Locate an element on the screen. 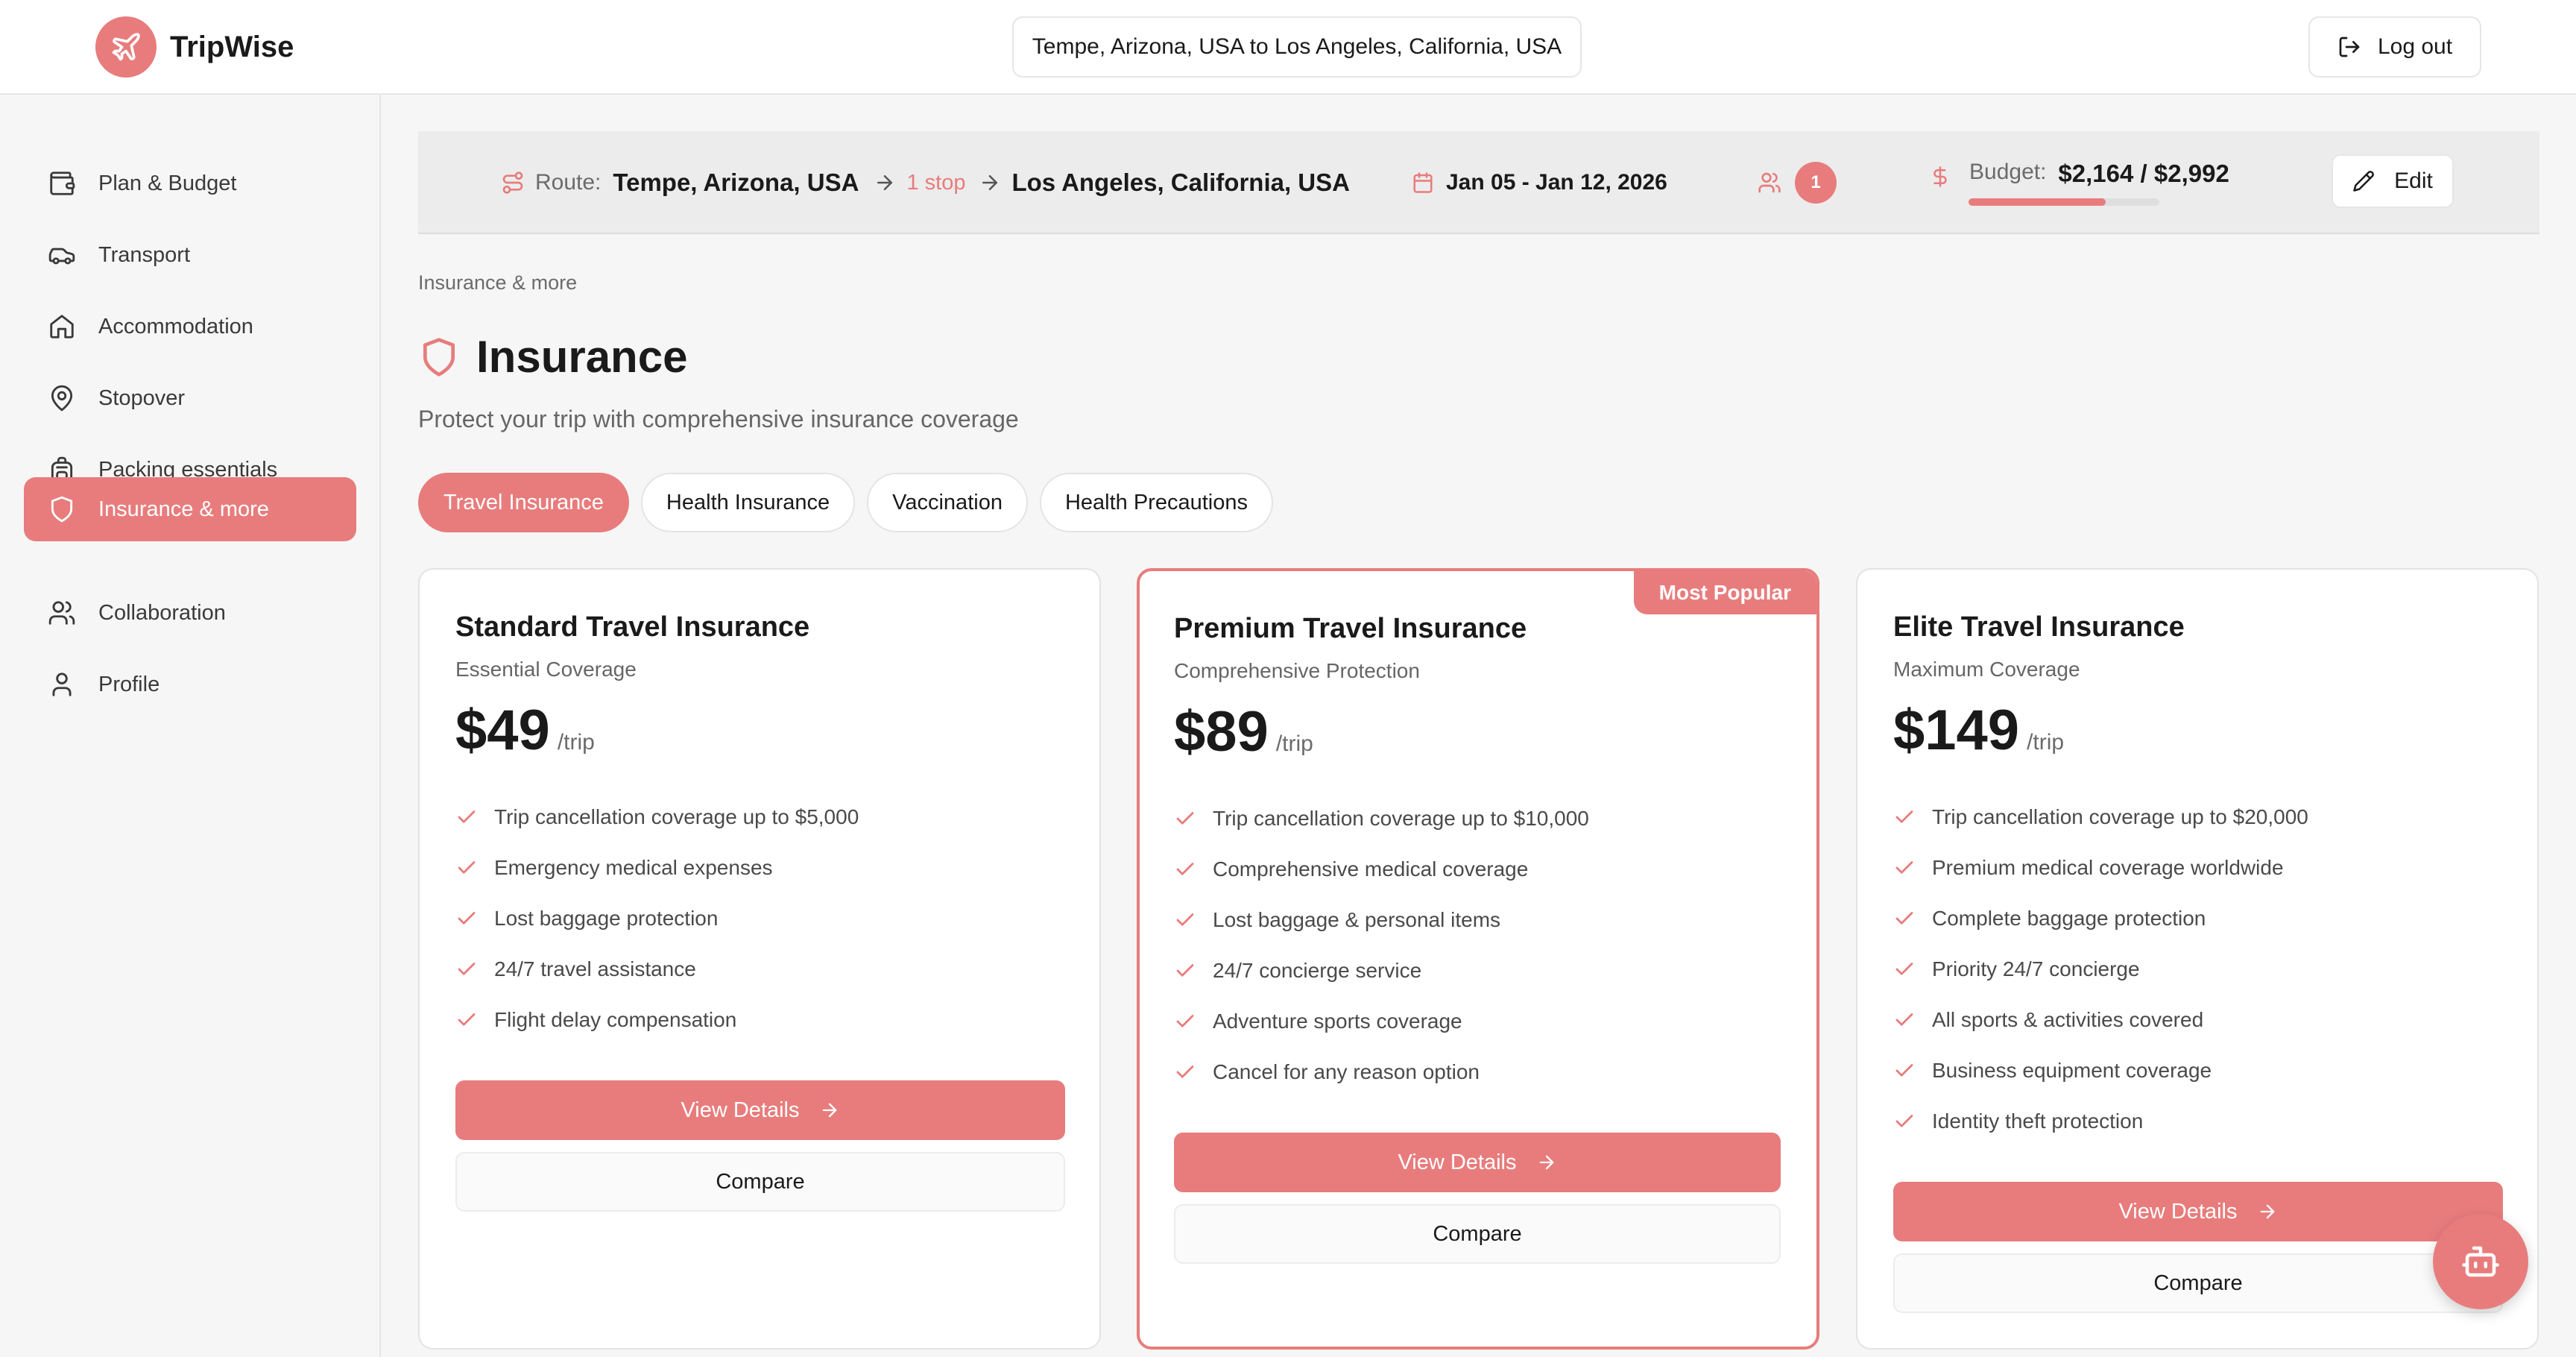  plan-subtitle: Maximum Coverage is located at coordinates (1987, 669).